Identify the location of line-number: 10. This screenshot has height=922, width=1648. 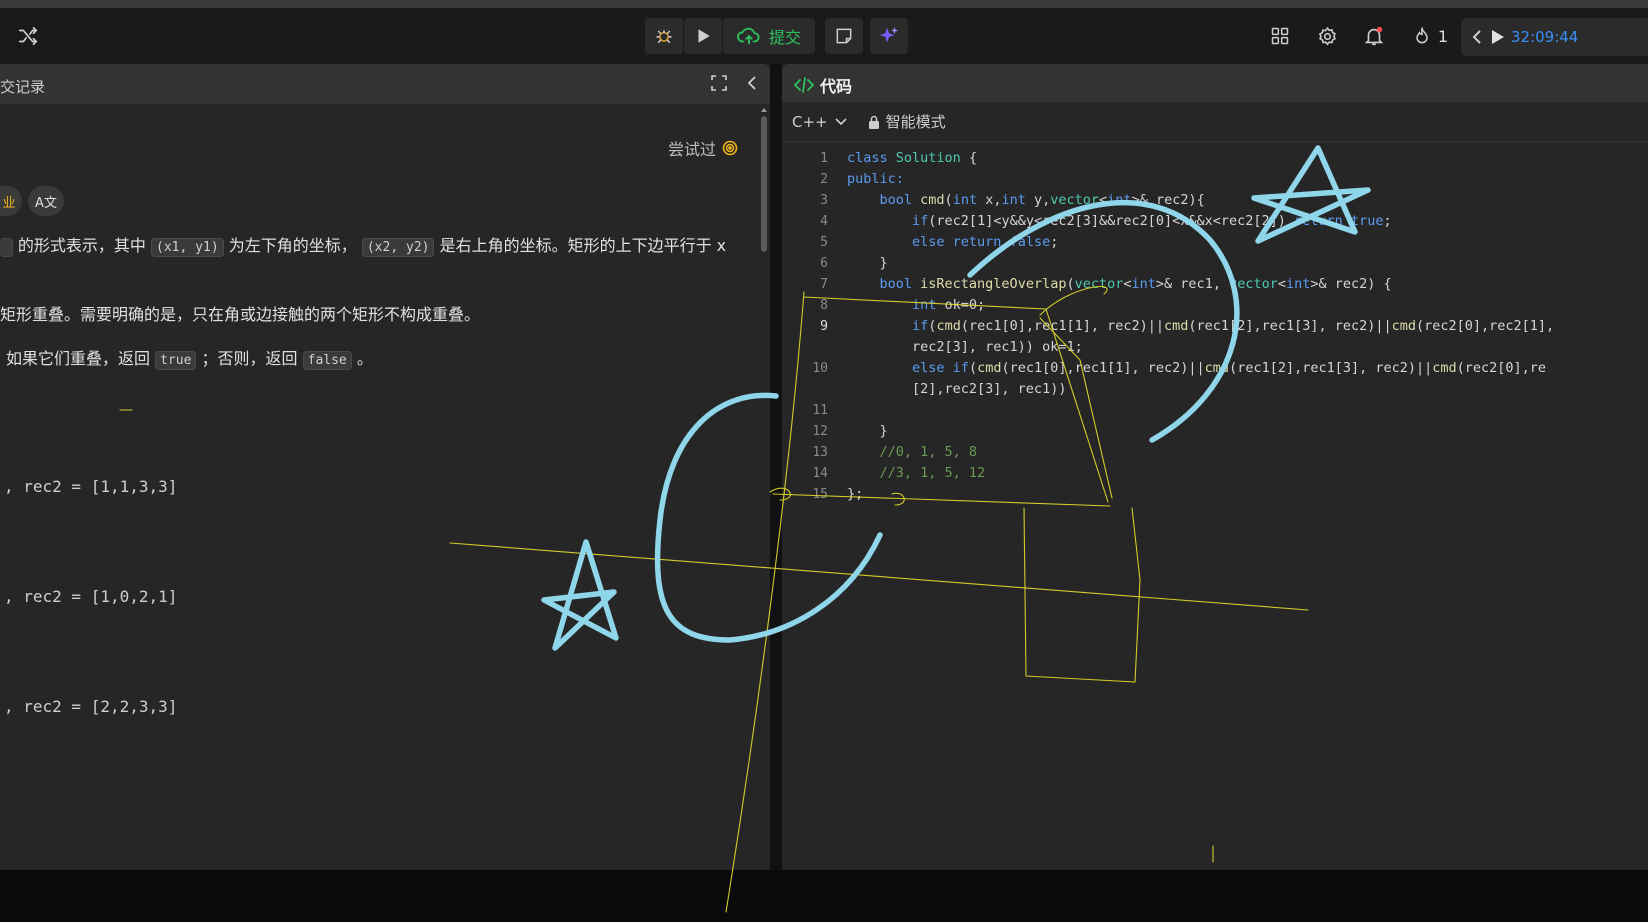
(820, 368).